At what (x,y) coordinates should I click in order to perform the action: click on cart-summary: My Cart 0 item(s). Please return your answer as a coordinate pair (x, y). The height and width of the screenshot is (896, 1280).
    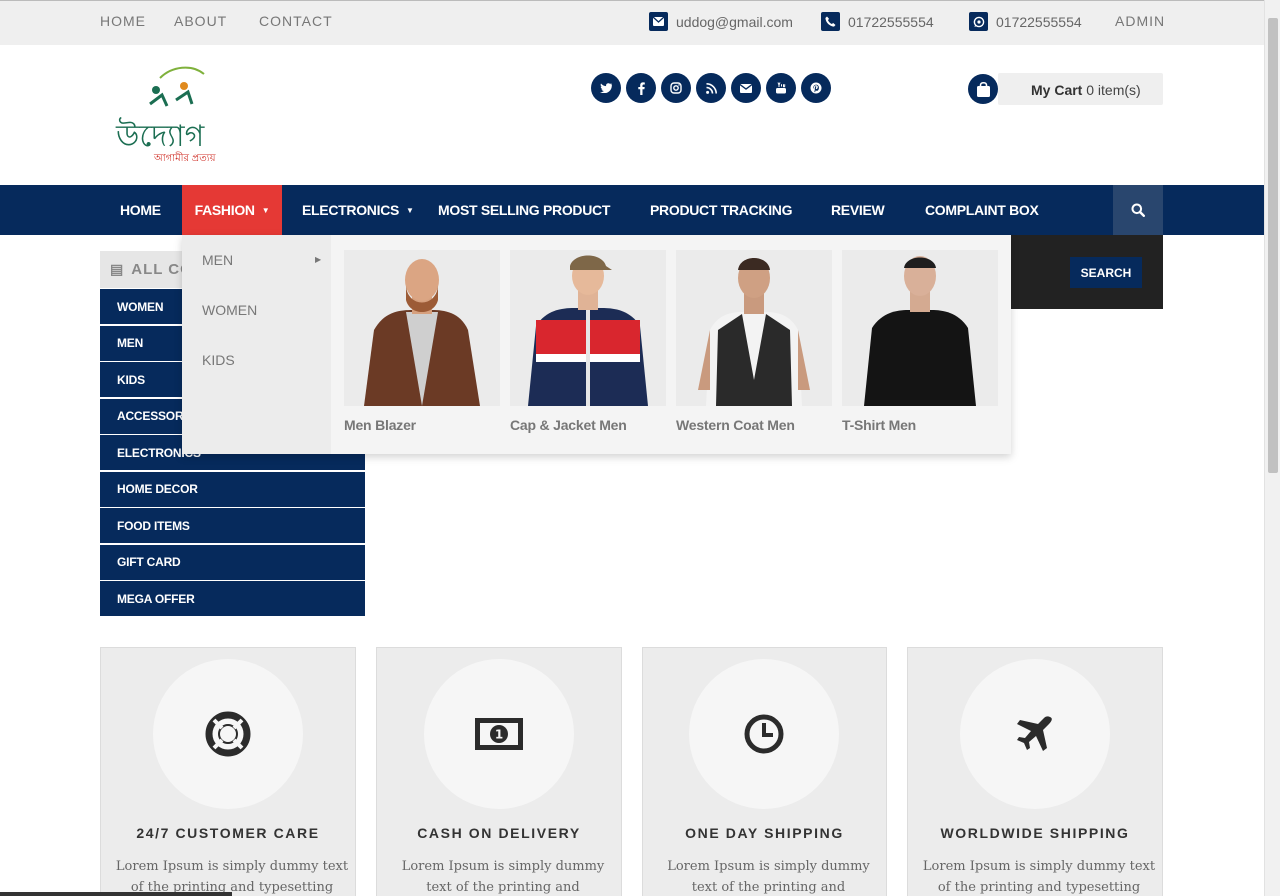
    Looking at the image, I should click on (1080, 89).